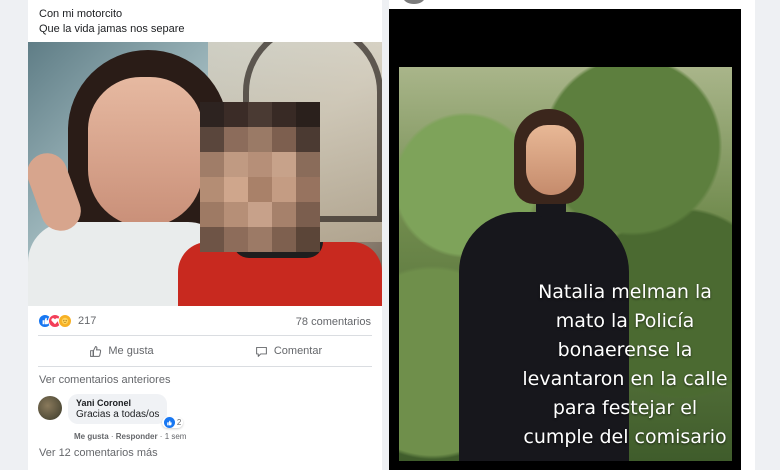  Describe the element at coordinates (260, 177) in the screenshot. I see `pixelated-face` at that location.